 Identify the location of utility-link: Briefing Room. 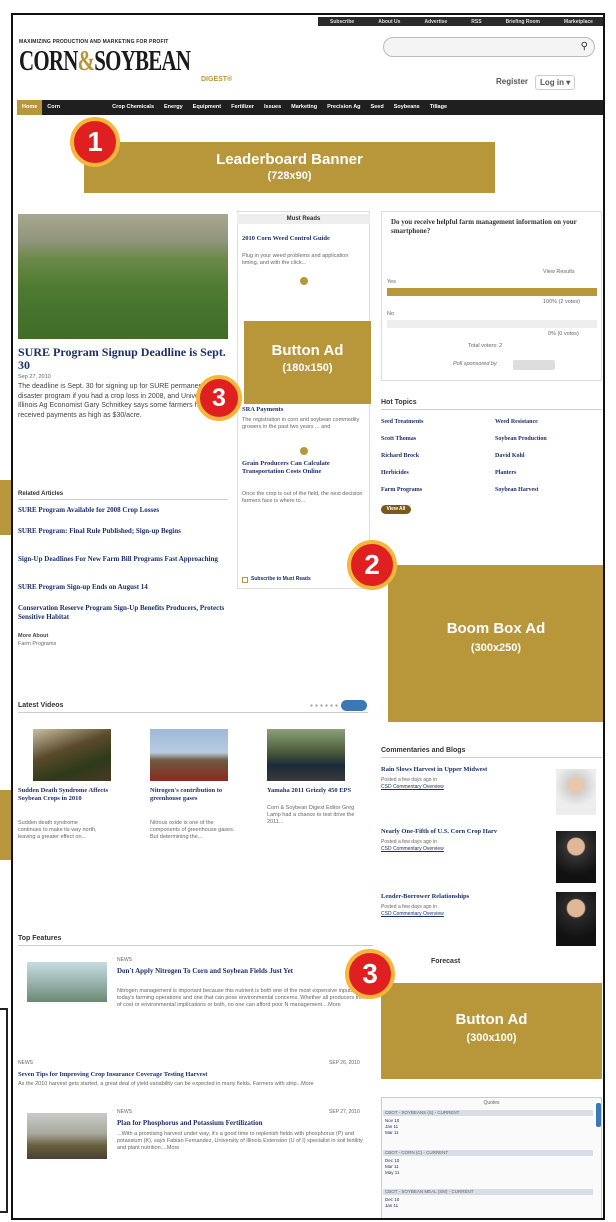
(523, 22).